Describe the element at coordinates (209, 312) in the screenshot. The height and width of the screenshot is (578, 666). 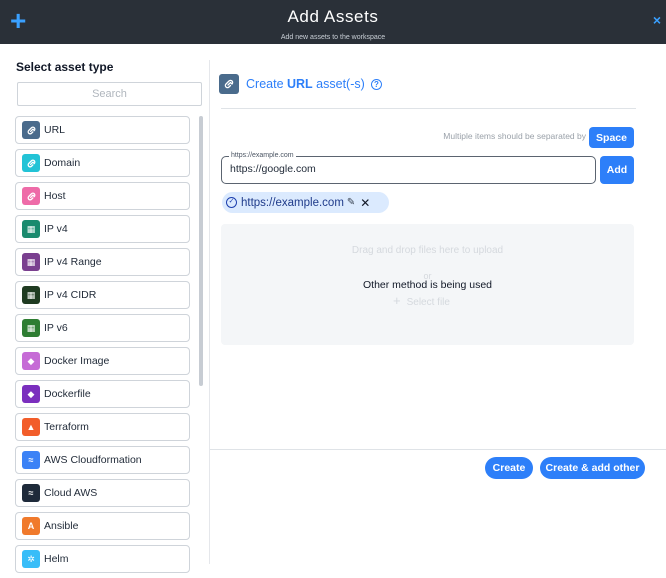
I see `column-divider` at that location.